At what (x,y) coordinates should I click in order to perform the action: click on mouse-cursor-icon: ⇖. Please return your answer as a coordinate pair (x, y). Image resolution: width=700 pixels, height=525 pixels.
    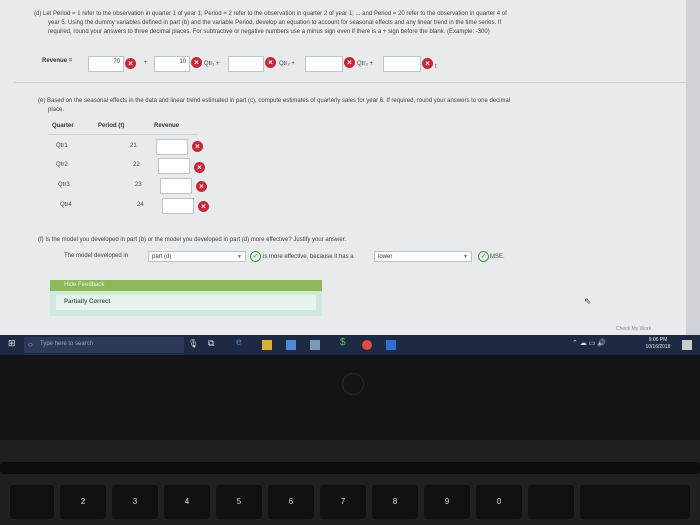
    Looking at the image, I should click on (588, 301).